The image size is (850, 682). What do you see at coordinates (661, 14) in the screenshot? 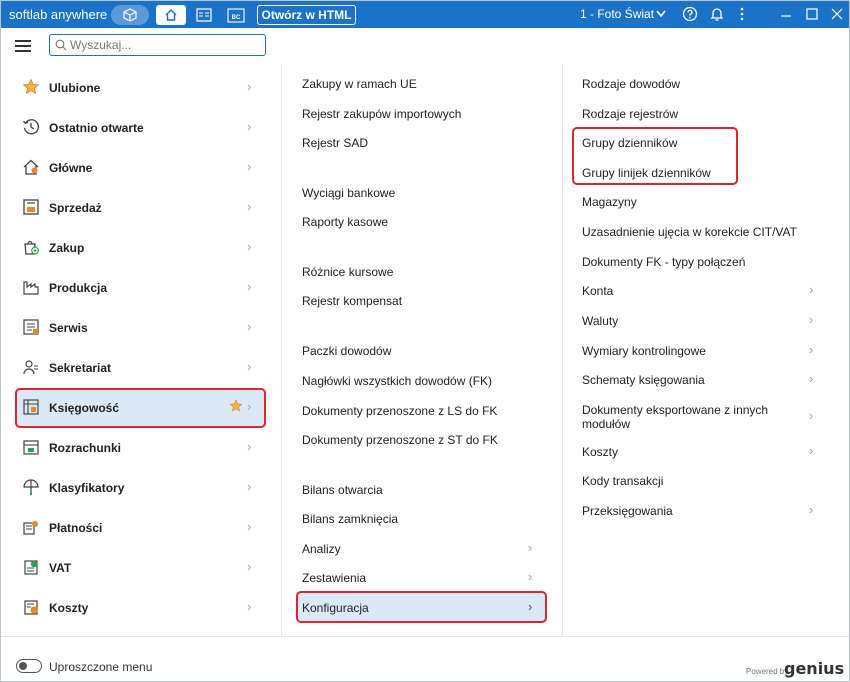
I see `chevron-down-icon` at bounding box center [661, 14].